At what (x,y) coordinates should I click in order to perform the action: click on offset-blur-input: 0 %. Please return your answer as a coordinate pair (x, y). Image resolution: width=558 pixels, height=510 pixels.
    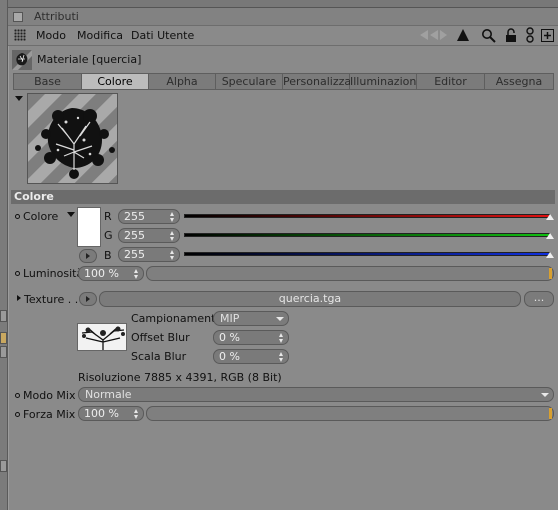
    Looking at the image, I should click on (251, 337).